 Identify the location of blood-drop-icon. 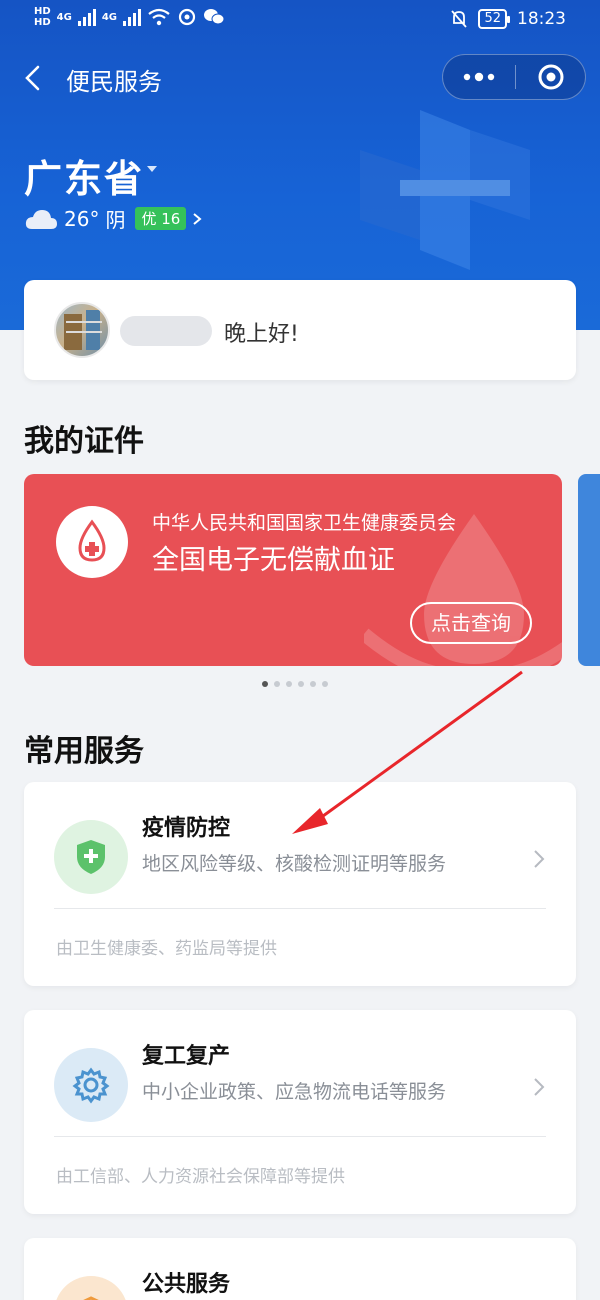
(92, 542).